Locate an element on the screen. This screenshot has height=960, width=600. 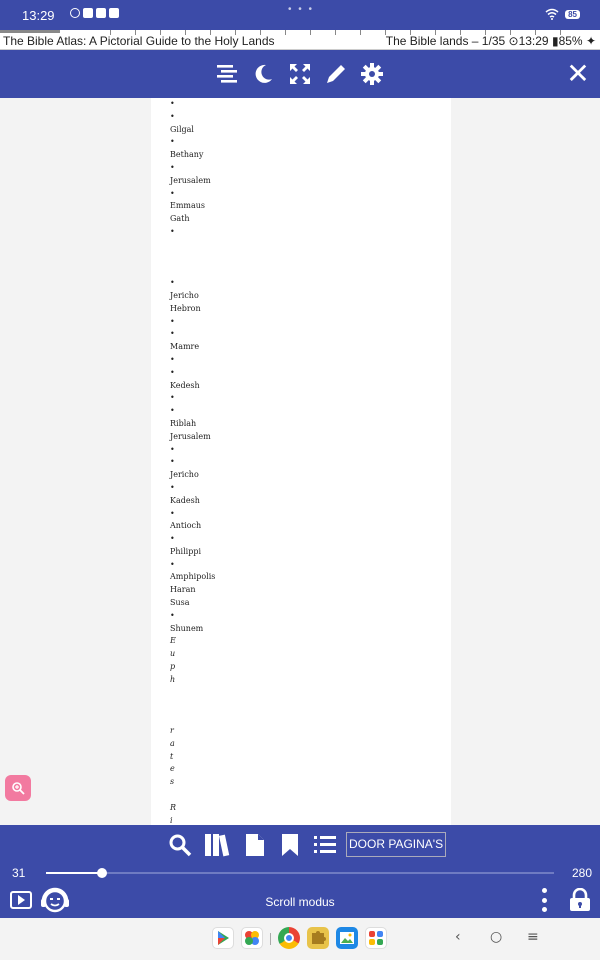
close-icon: ✕ is located at coordinates (578, 74).